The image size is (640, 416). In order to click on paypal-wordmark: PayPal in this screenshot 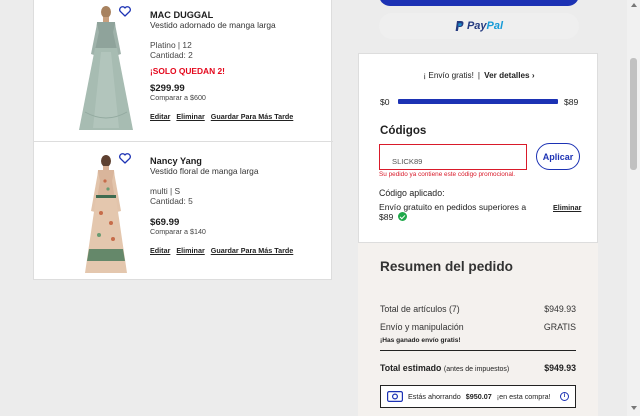, I will do `click(485, 26)`.